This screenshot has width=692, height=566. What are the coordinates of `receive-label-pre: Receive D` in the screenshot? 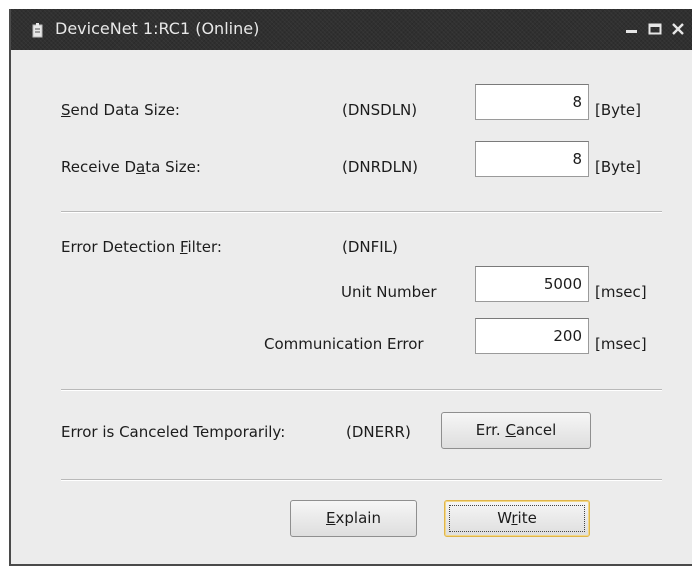 It's located at (99, 167).